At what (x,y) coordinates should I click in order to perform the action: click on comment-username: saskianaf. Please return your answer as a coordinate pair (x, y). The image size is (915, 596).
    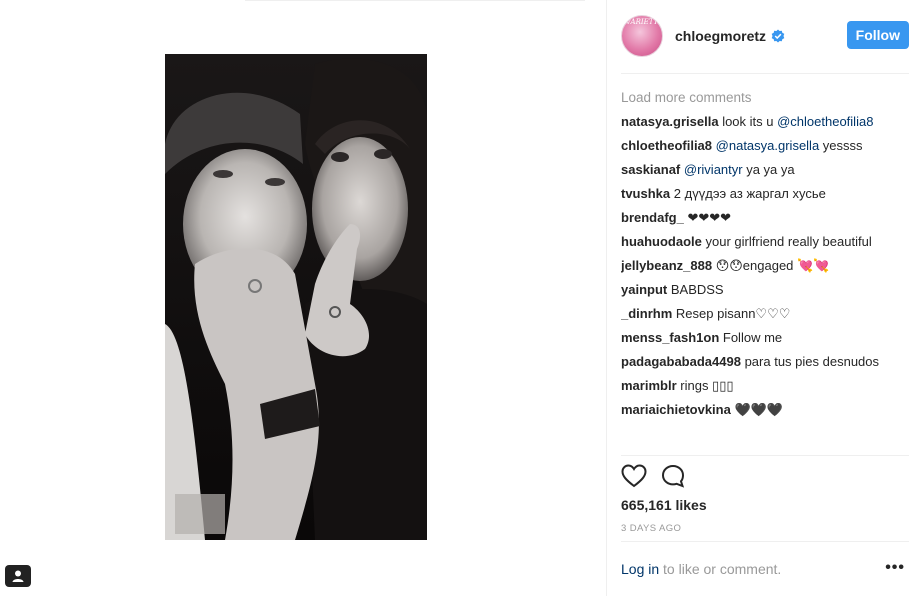
    Looking at the image, I should click on (650, 169).